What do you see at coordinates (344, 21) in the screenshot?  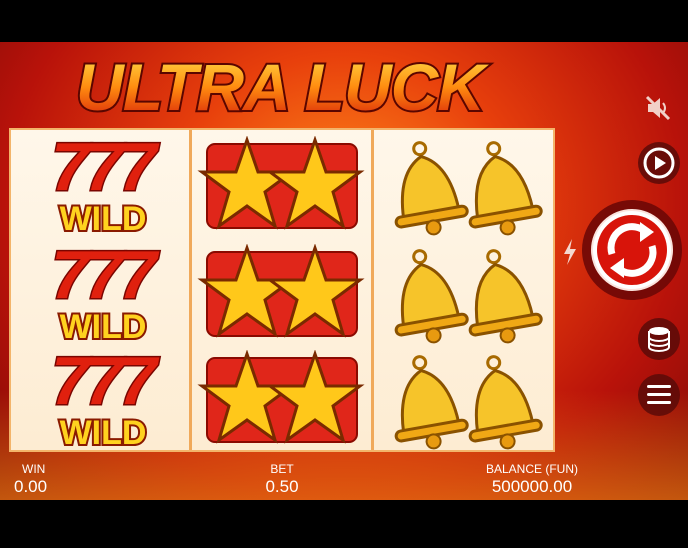 I see `top-letterbox` at bounding box center [344, 21].